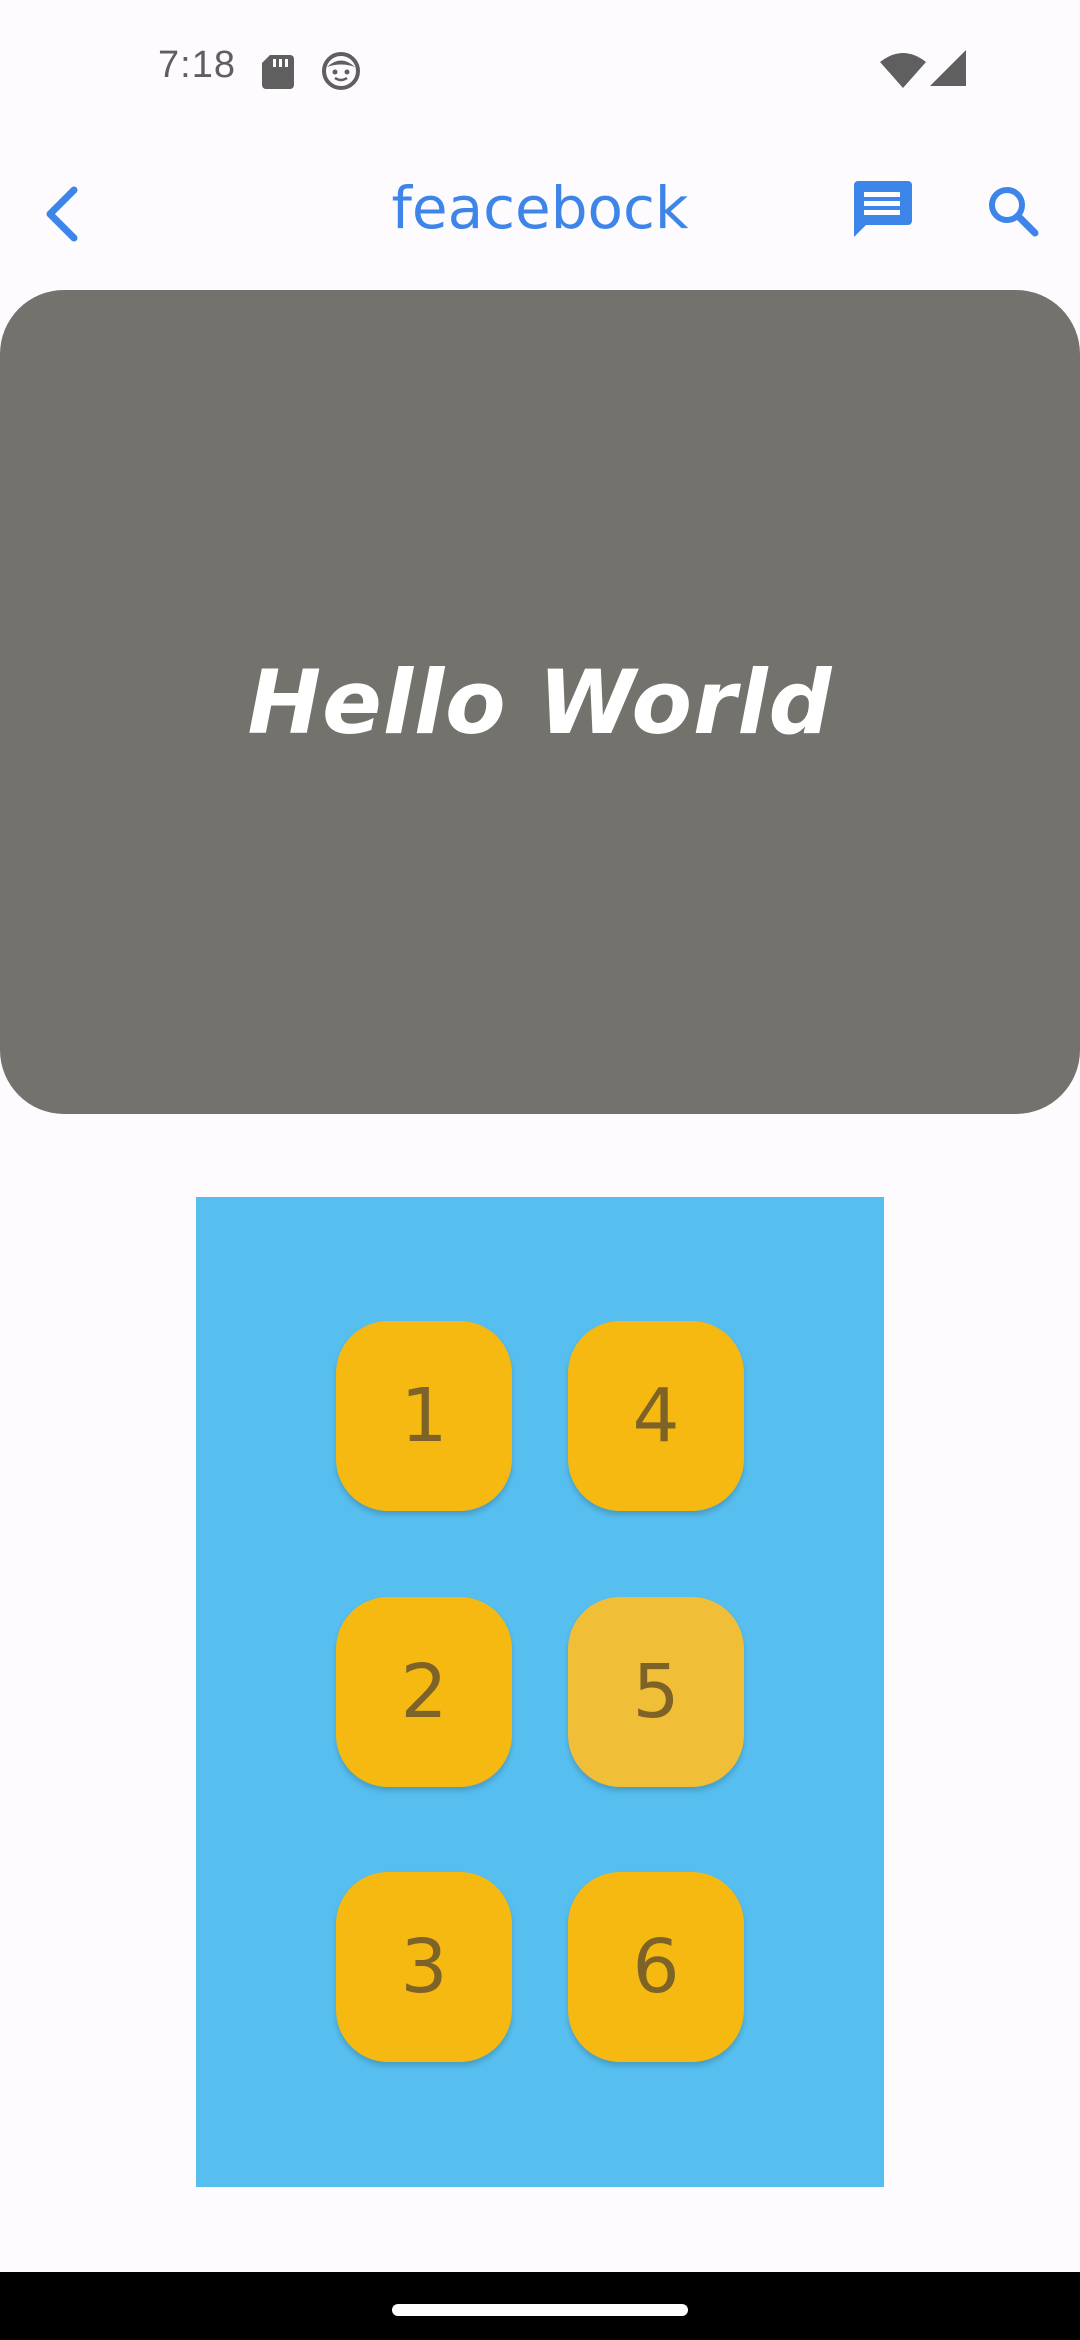 This screenshot has width=1080, height=2340. What do you see at coordinates (278, 72) in the screenshot?
I see `sd-card-icon` at bounding box center [278, 72].